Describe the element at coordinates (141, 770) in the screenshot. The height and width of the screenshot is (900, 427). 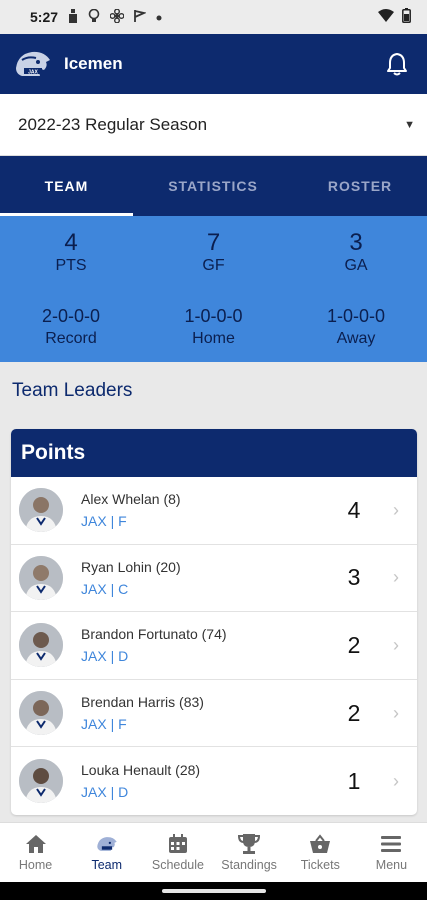
I see `player-name: Louka Henault (28)` at that location.